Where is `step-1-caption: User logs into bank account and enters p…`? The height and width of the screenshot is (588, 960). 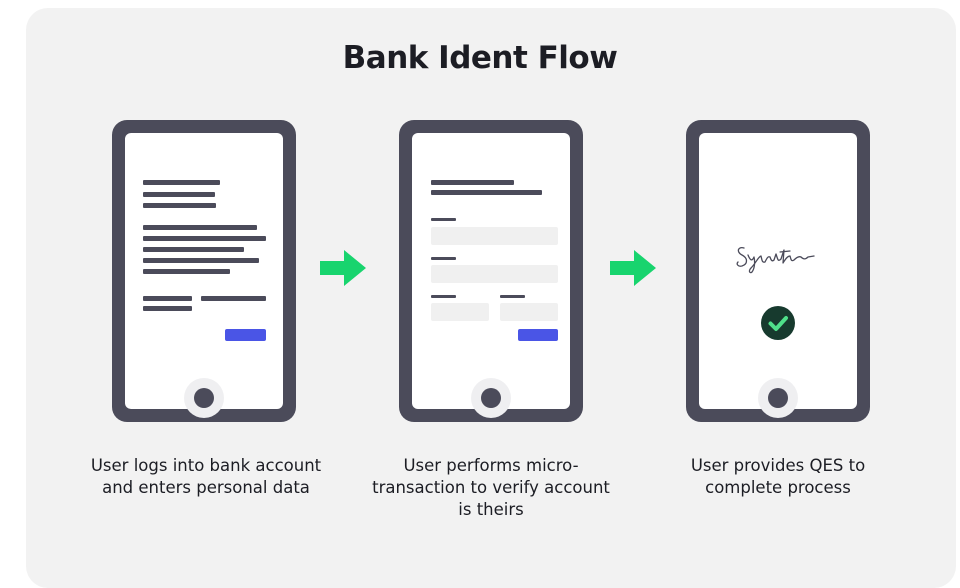
step-1-caption: User logs into bank account and enters p… is located at coordinates (206, 476).